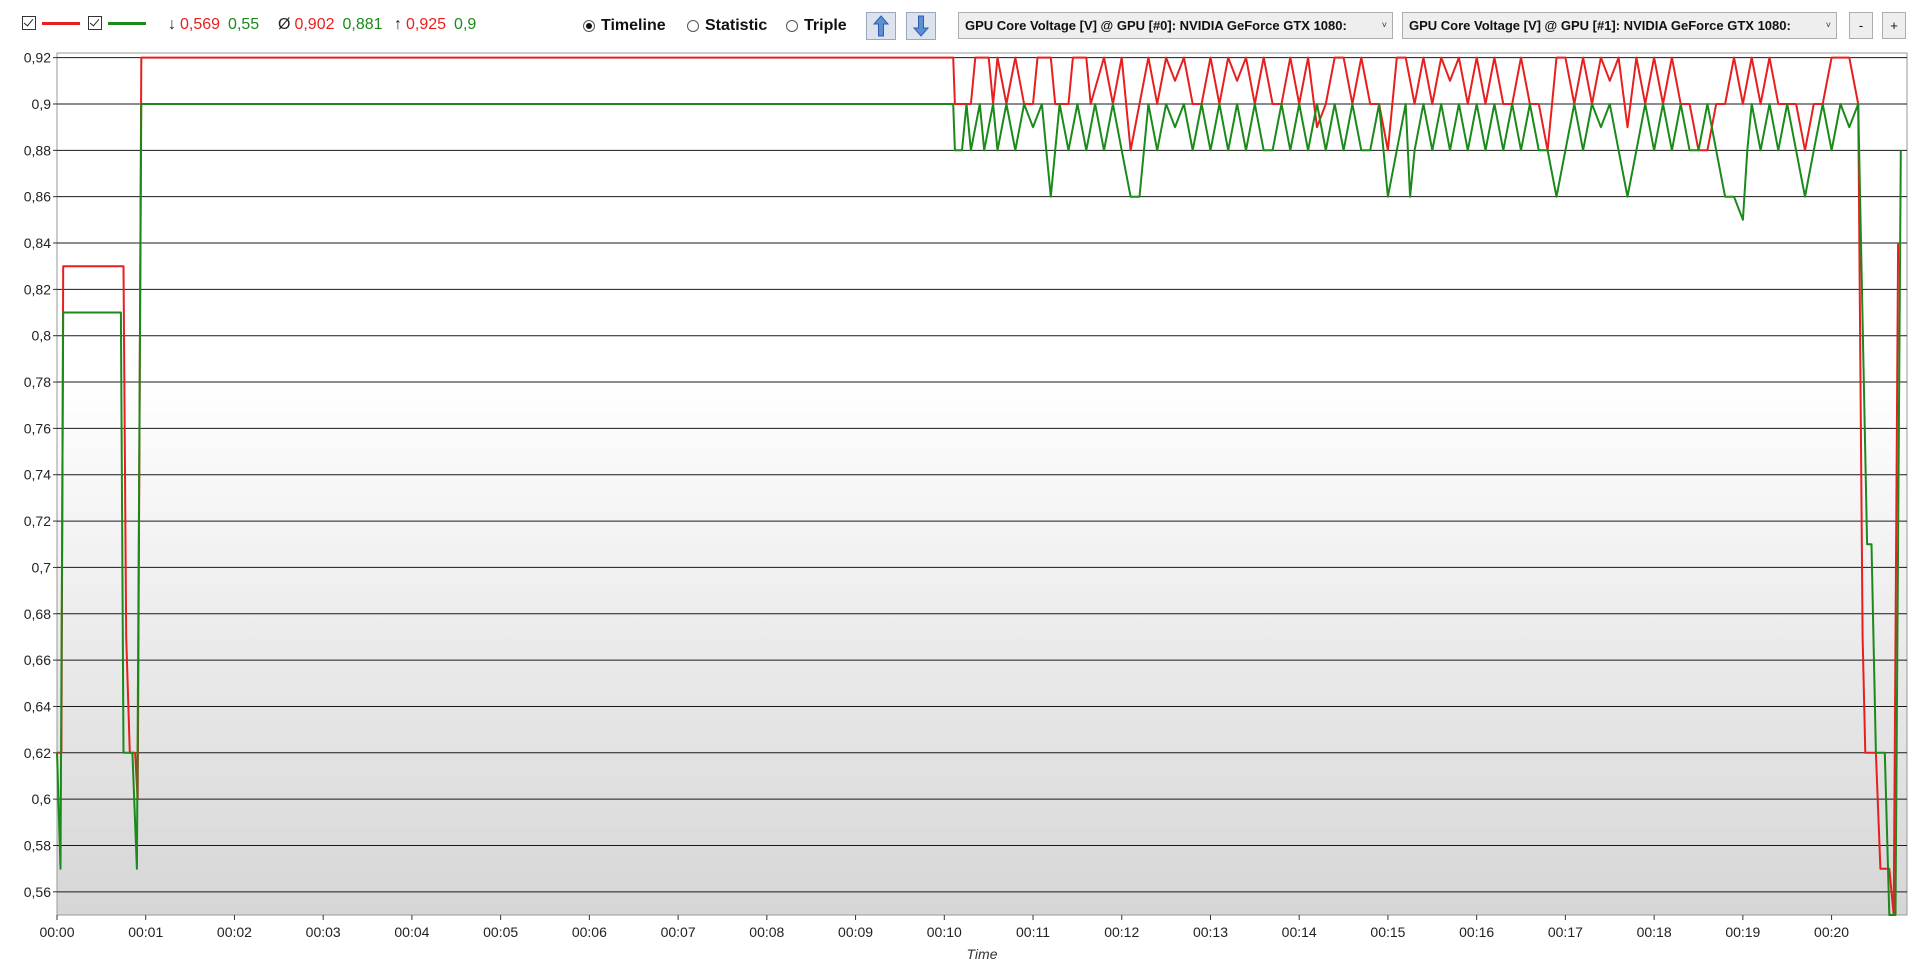 This screenshot has height=975, width=1920. I want to click on y-tick-label: 0,74, so click(37, 475).